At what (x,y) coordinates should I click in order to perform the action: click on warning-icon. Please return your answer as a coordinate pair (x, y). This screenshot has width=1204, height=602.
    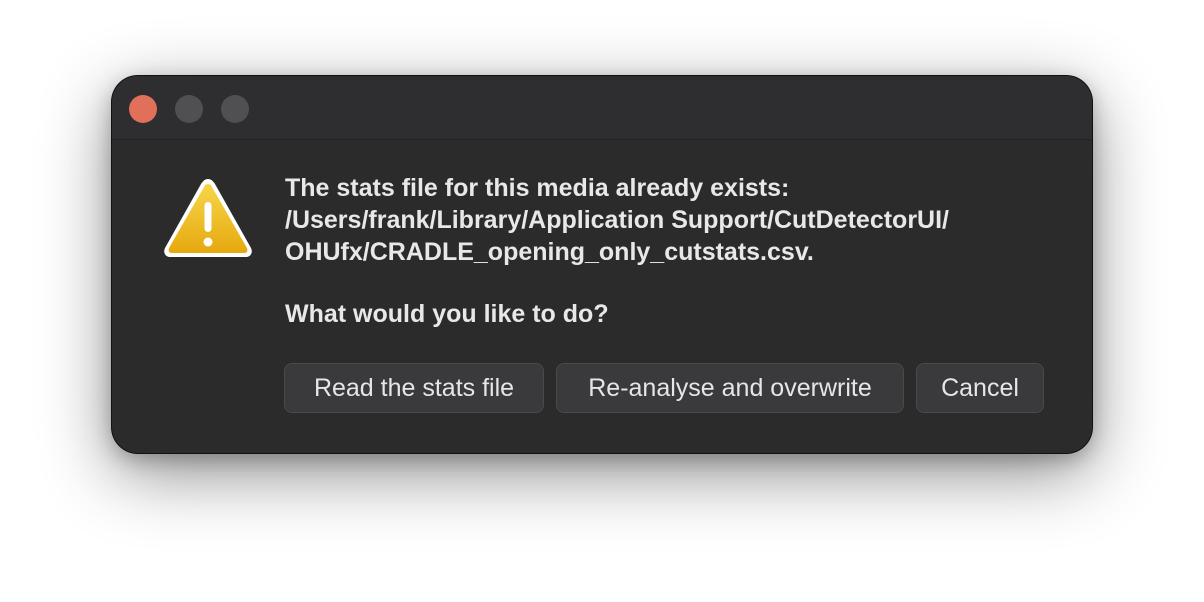
    Looking at the image, I should click on (208, 218).